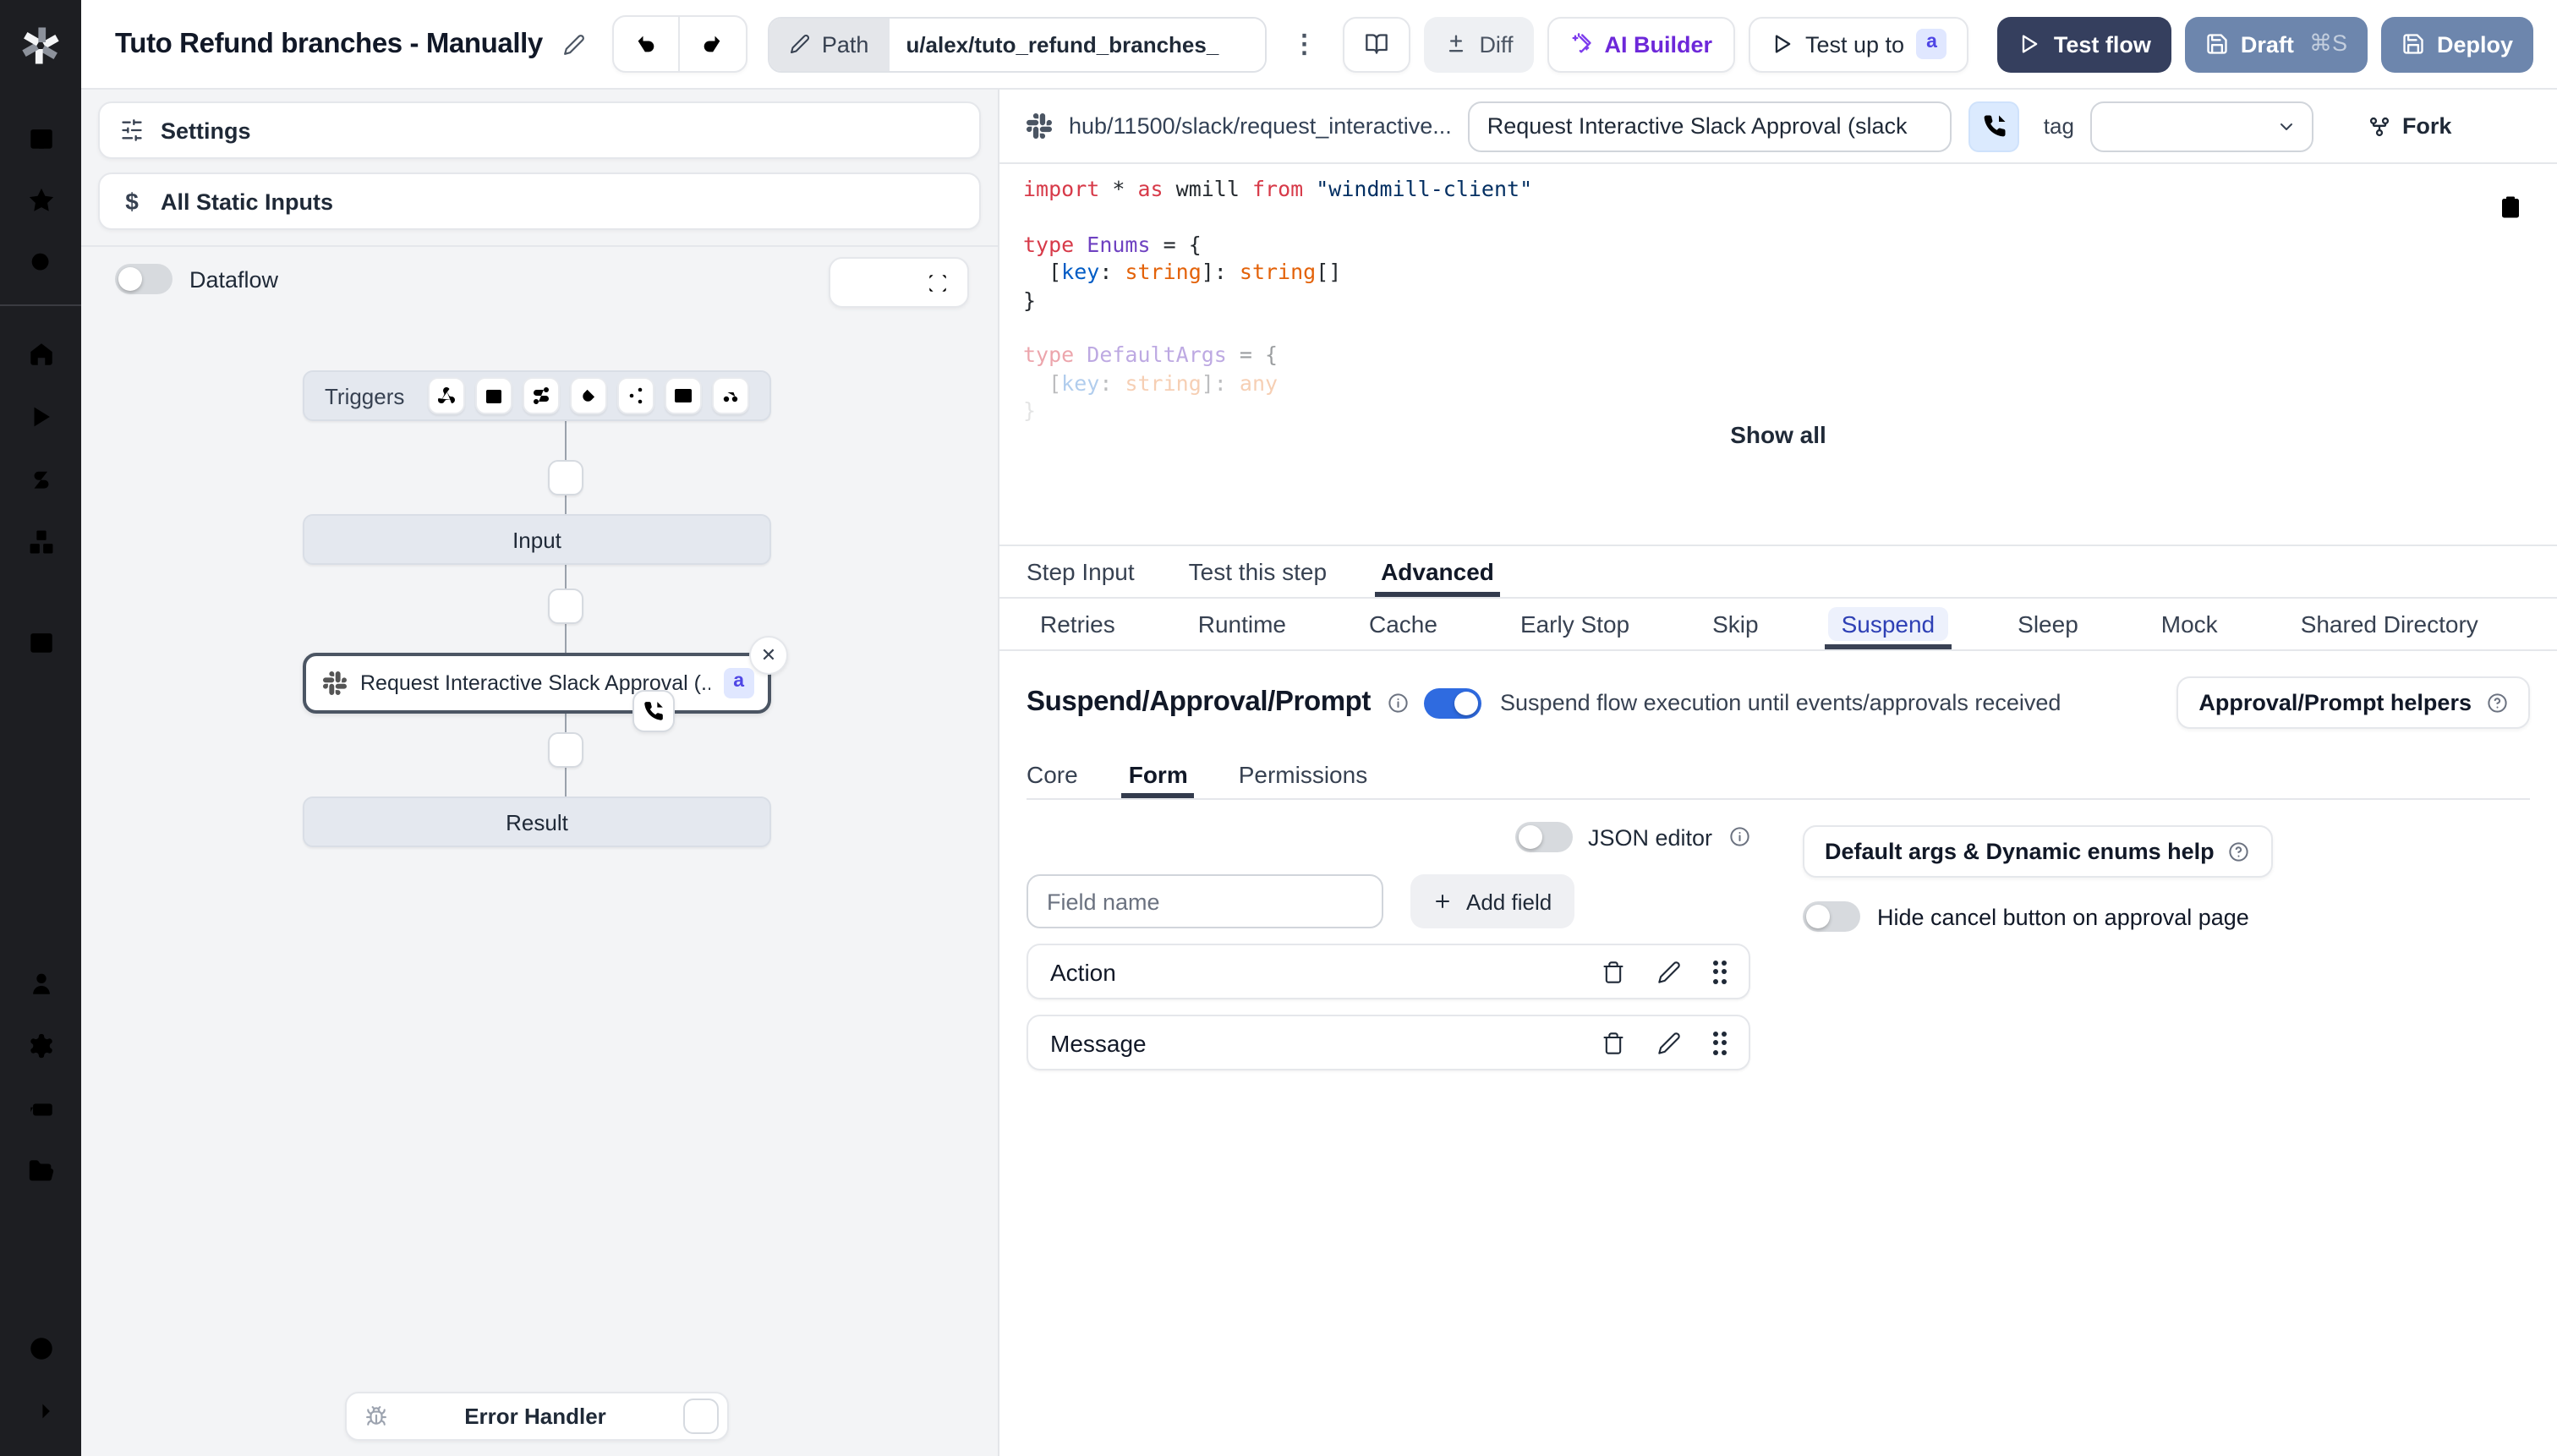 This screenshot has width=2557, height=1456. Describe the element at coordinates (40, 1348) in the screenshot. I see `help-circle-icon` at that location.